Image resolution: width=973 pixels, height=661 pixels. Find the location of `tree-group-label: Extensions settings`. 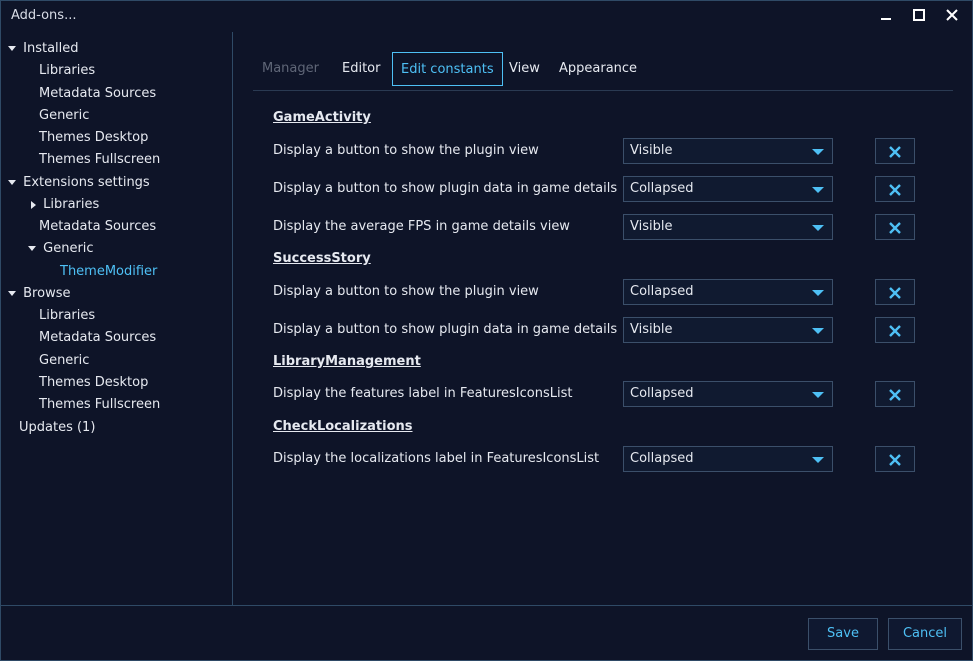

tree-group-label: Extensions settings is located at coordinates (86, 182).